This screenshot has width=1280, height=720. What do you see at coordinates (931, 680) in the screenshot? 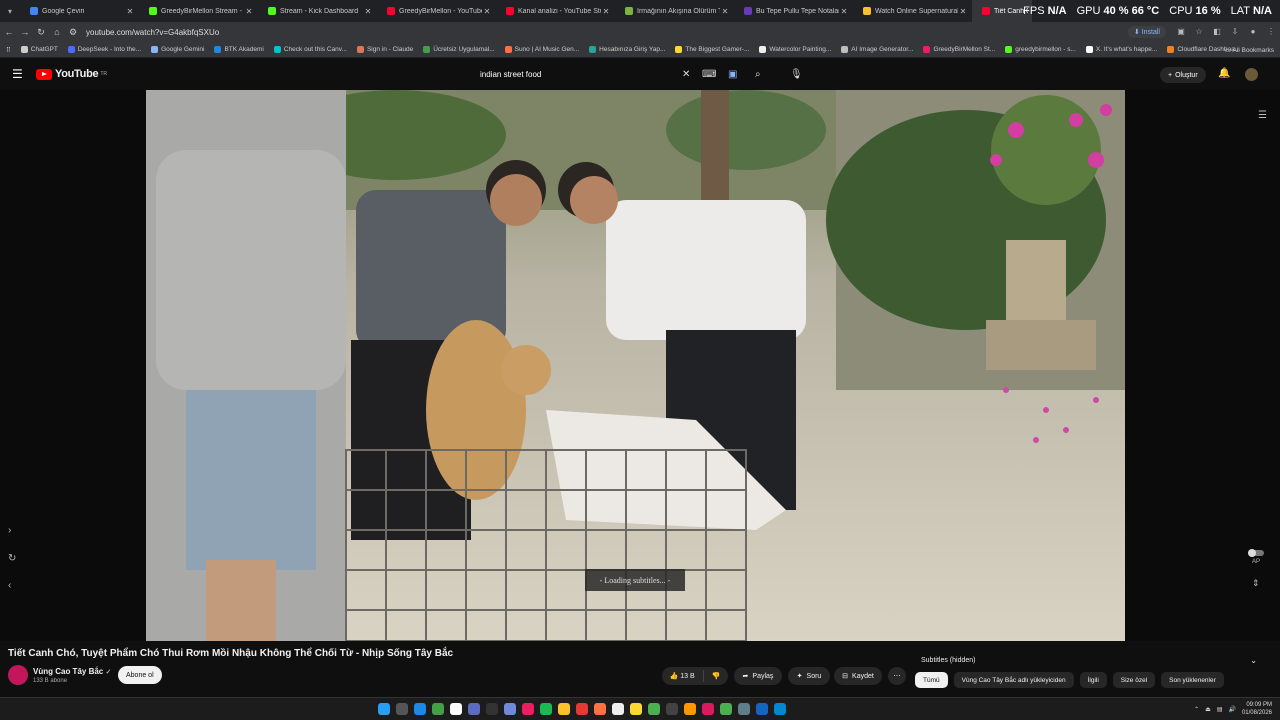
I see `filter-chip: Tümü` at bounding box center [931, 680].